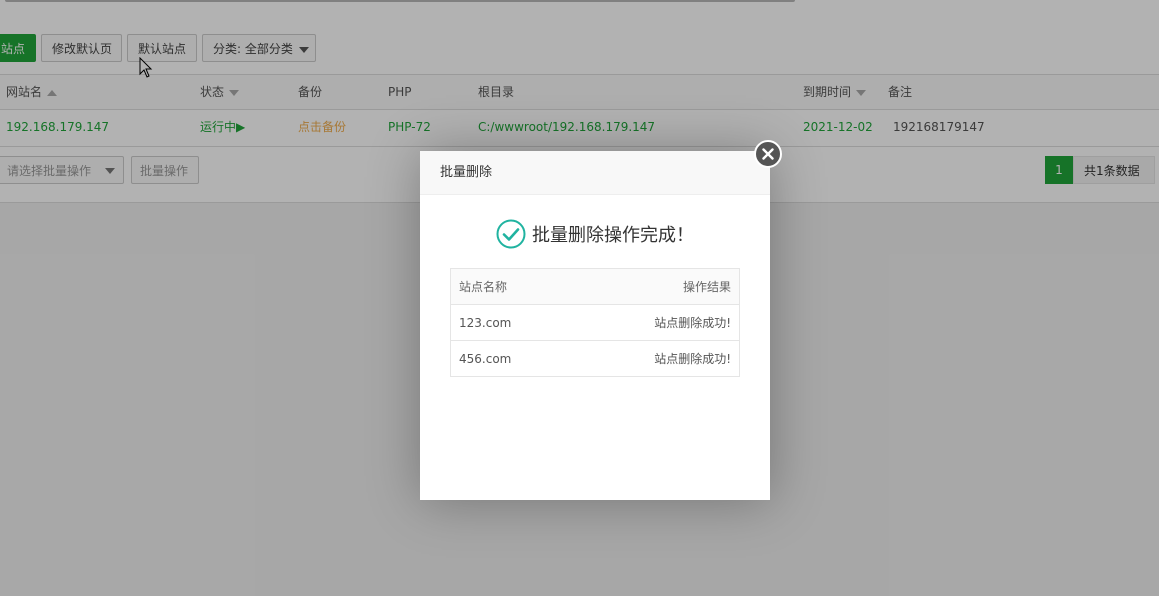 The image size is (1159, 596). Describe the element at coordinates (511, 322) in the screenshot. I see `result-site-name: 123.com` at that location.